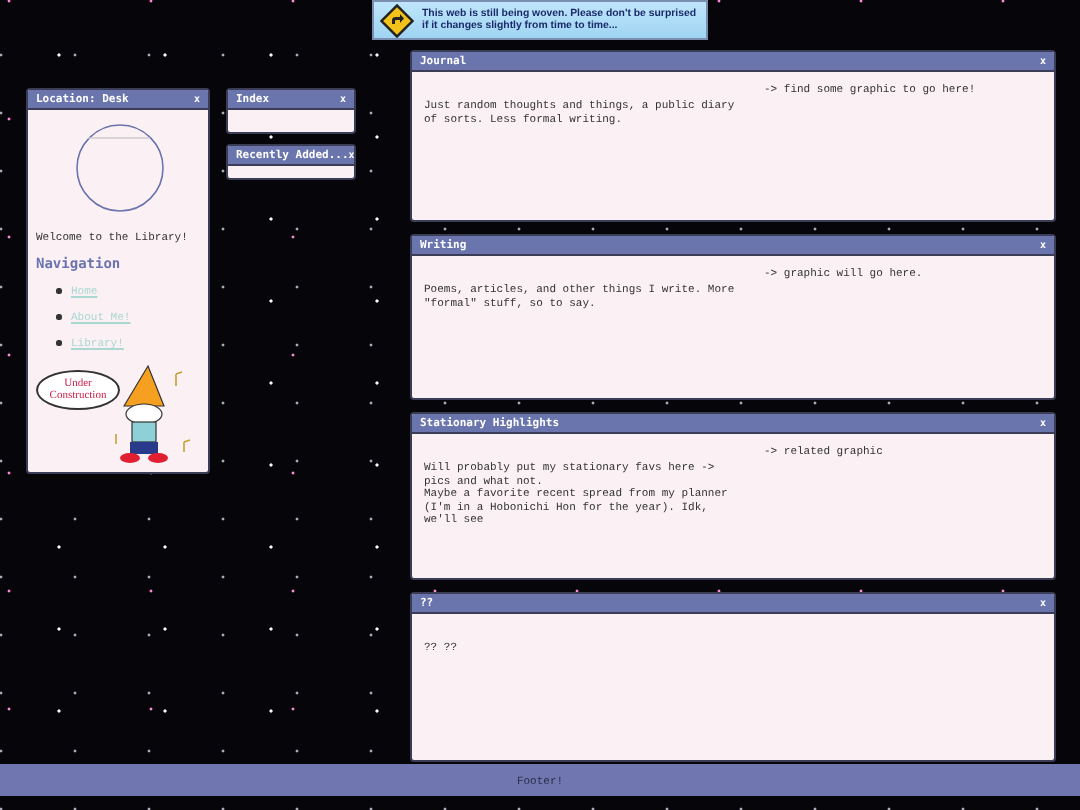 The image size is (1080, 810). What do you see at coordinates (153, 413) in the screenshot?
I see `character-drawing` at bounding box center [153, 413].